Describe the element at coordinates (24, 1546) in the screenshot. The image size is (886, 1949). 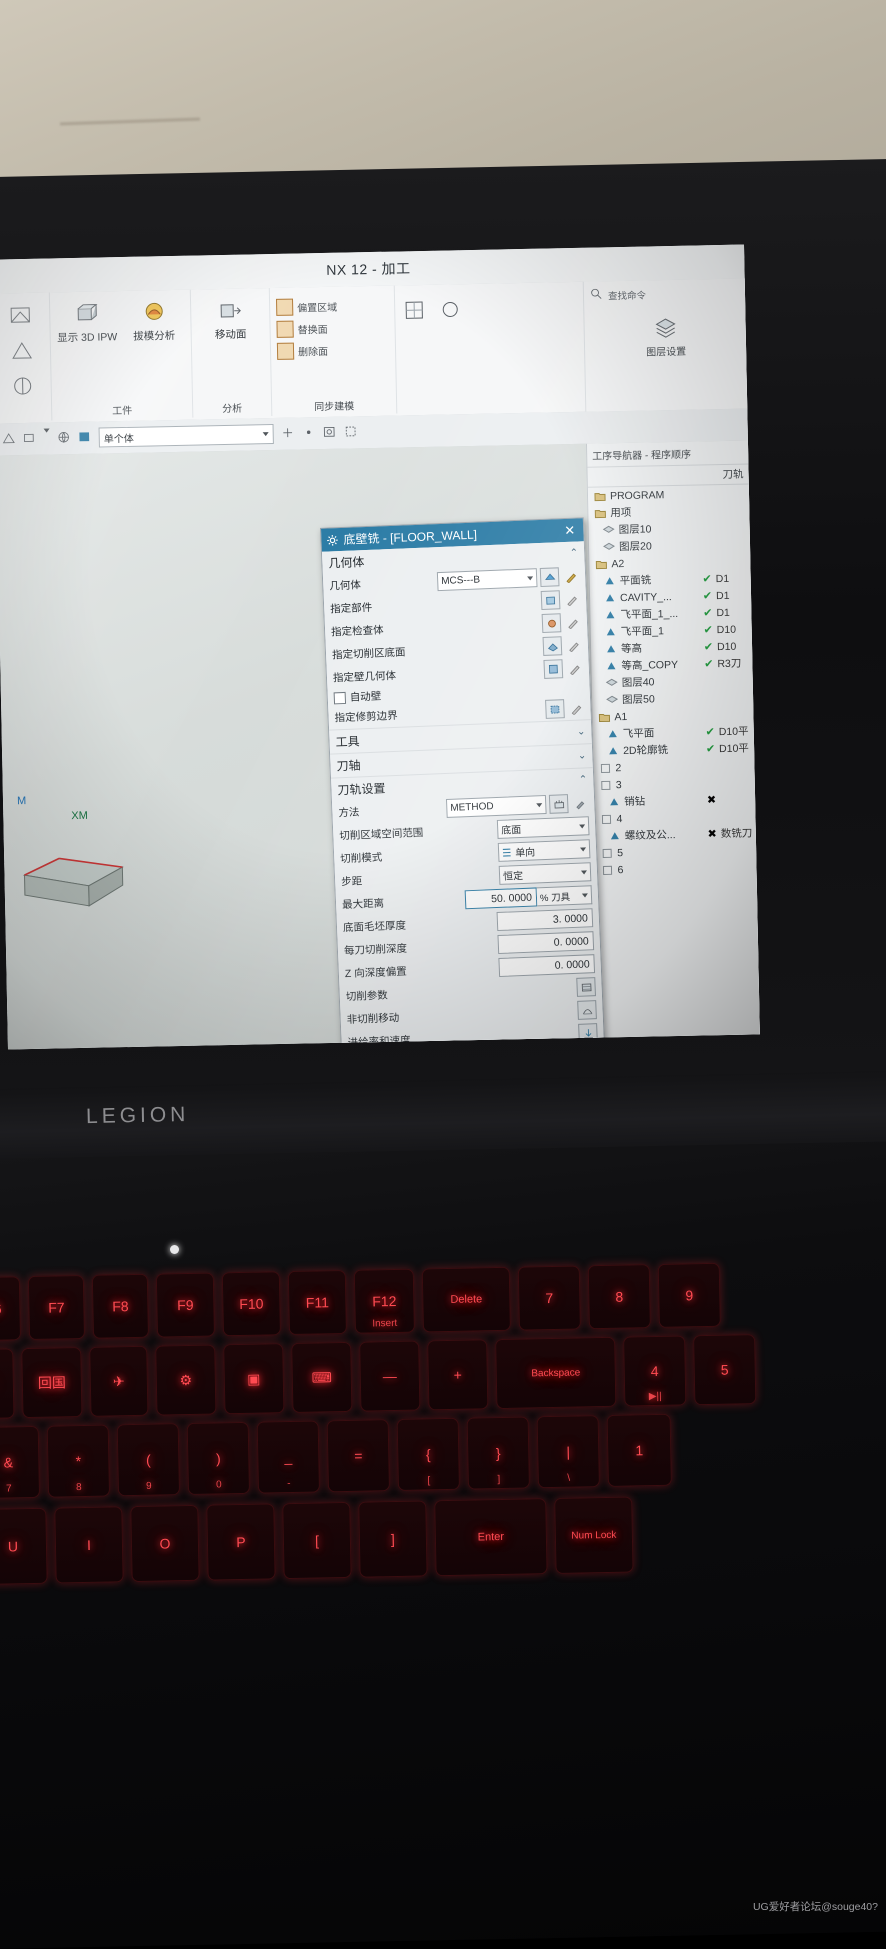
I see `key-u: U` at that location.